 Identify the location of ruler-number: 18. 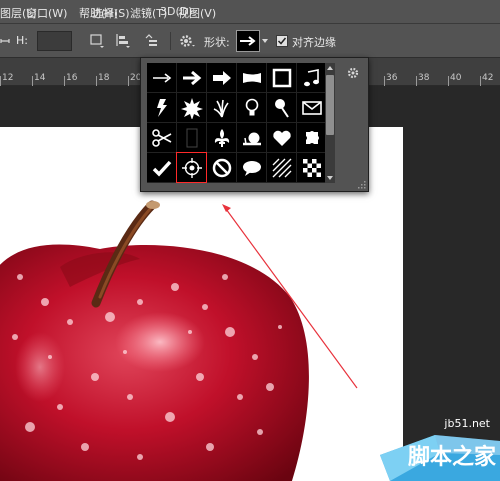
(104, 78).